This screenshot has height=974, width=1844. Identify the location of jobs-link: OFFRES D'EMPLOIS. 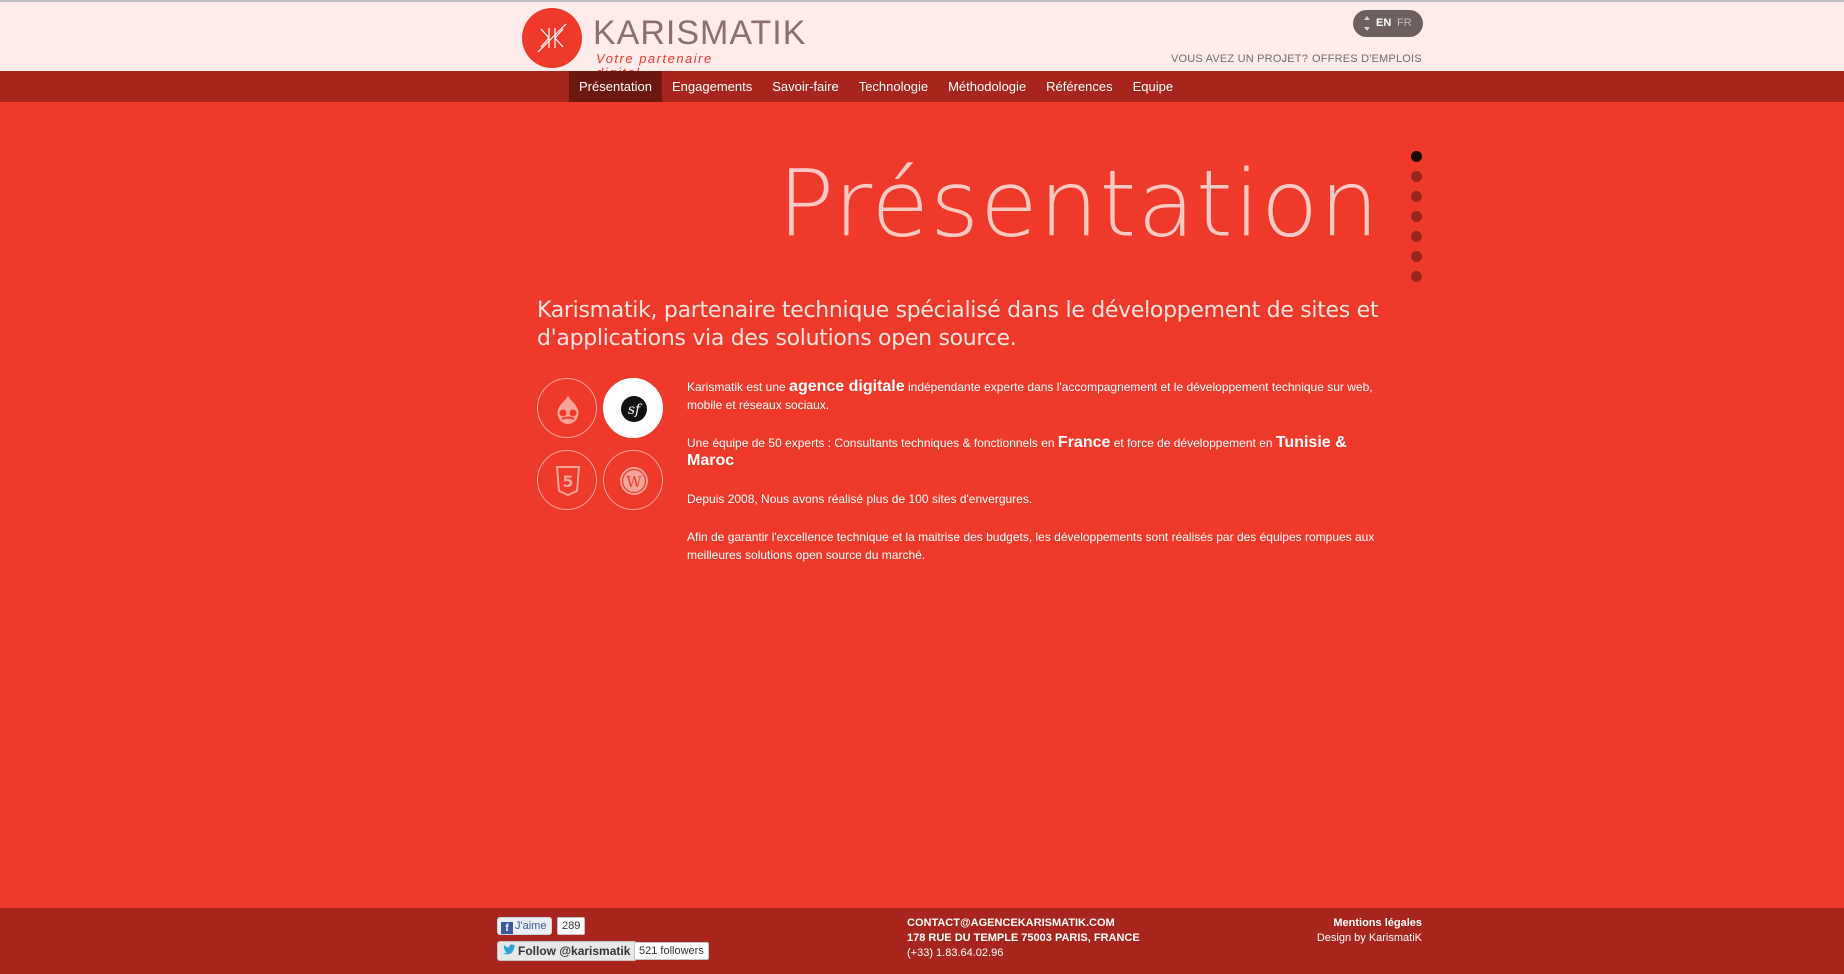
(1367, 59).